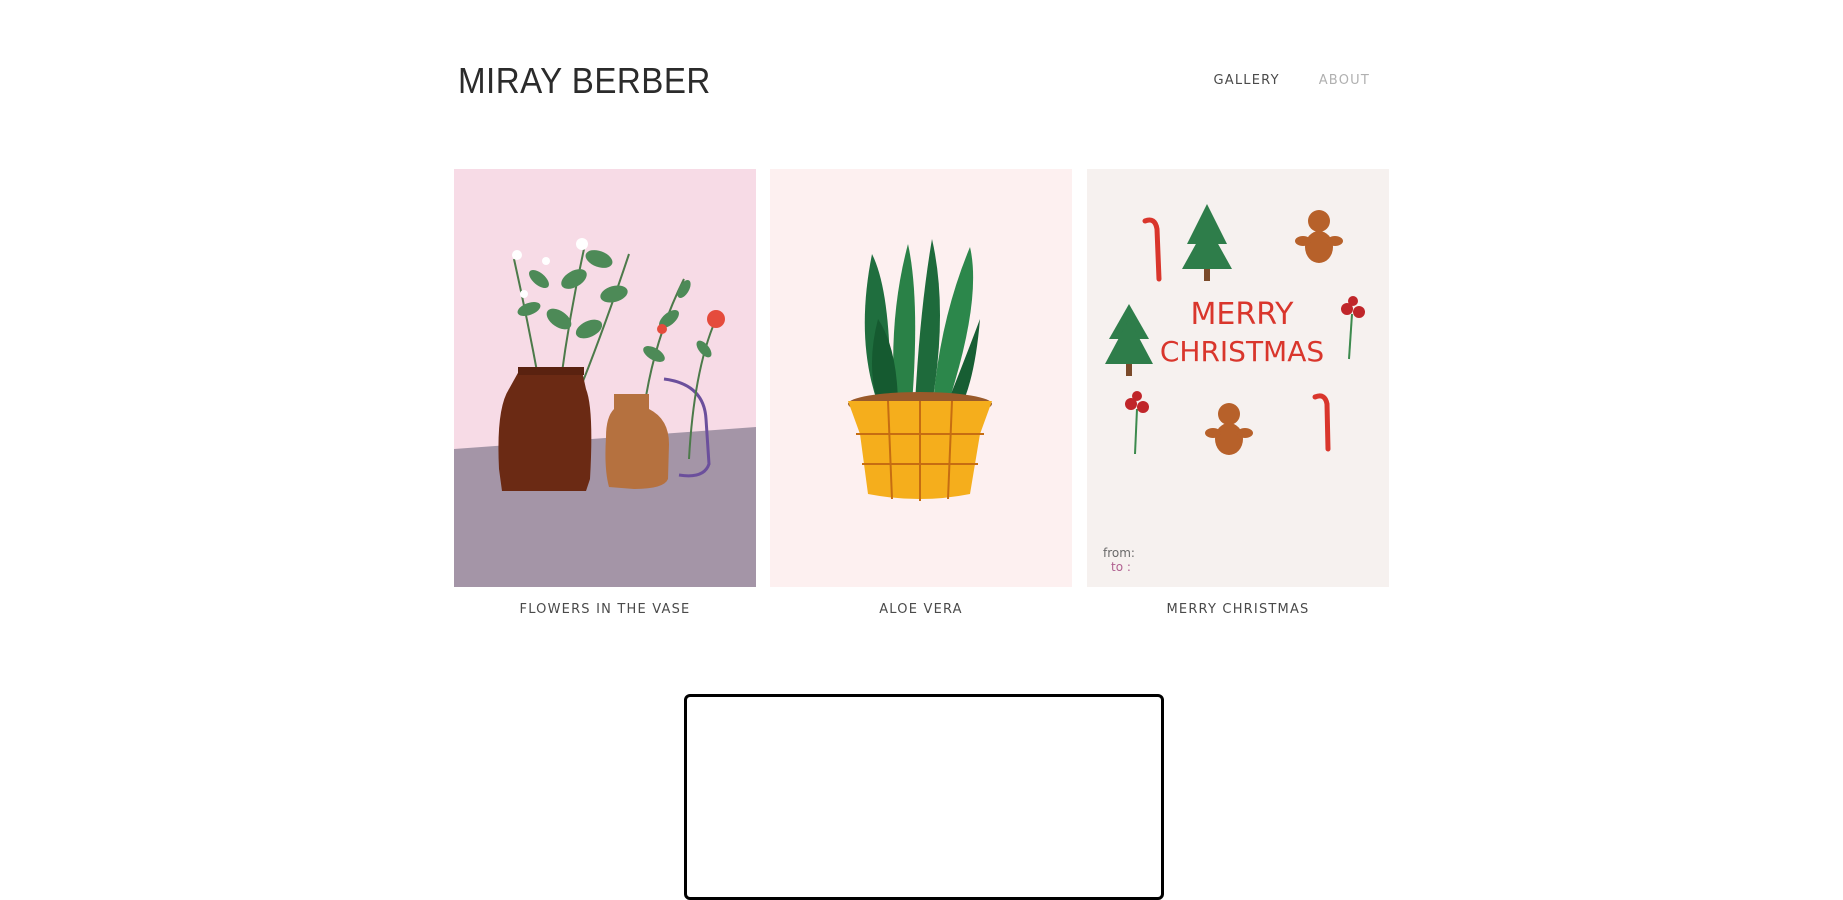 The height and width of the screenshot is (900, 1843). I want to click on nav-about-link: ABOUT, so click(1344, 80).